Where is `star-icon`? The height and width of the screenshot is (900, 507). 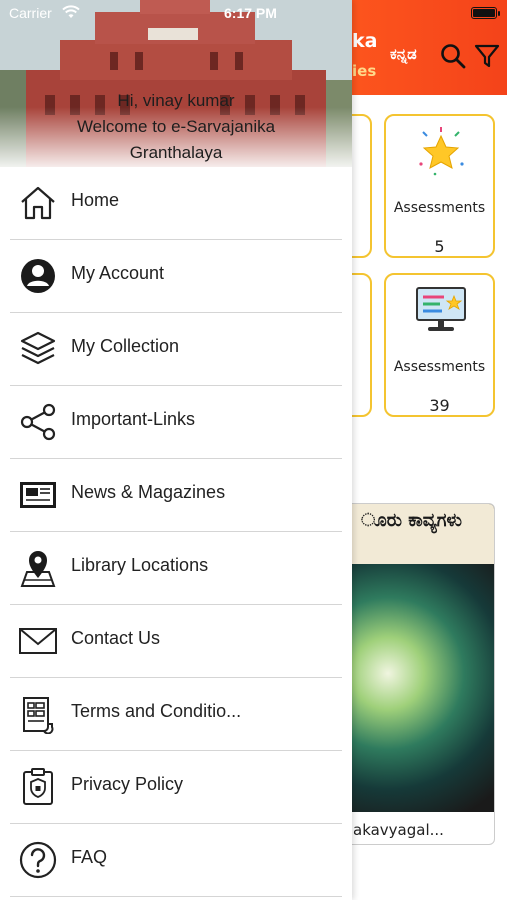
star-icon is located at coordinates (441, 151).